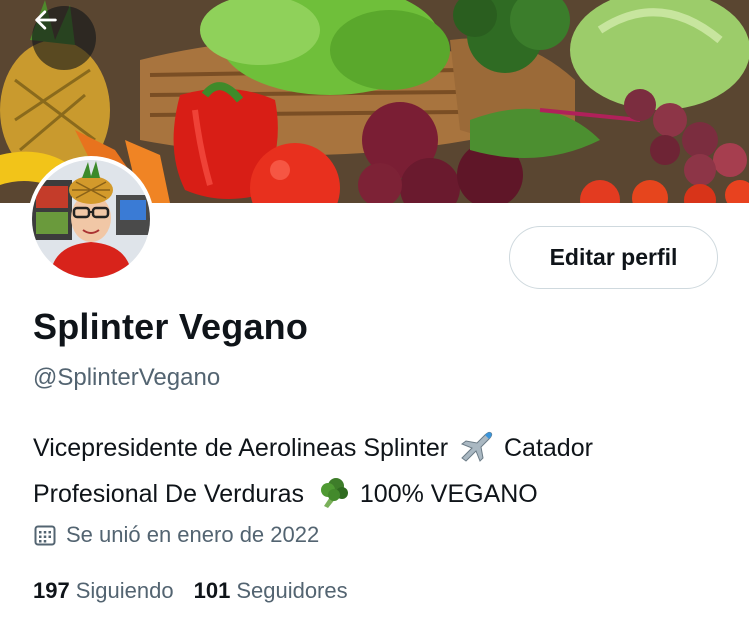 The image size is (749, 634). I want to click on following-label: Siguiendo, so click(124, 590).